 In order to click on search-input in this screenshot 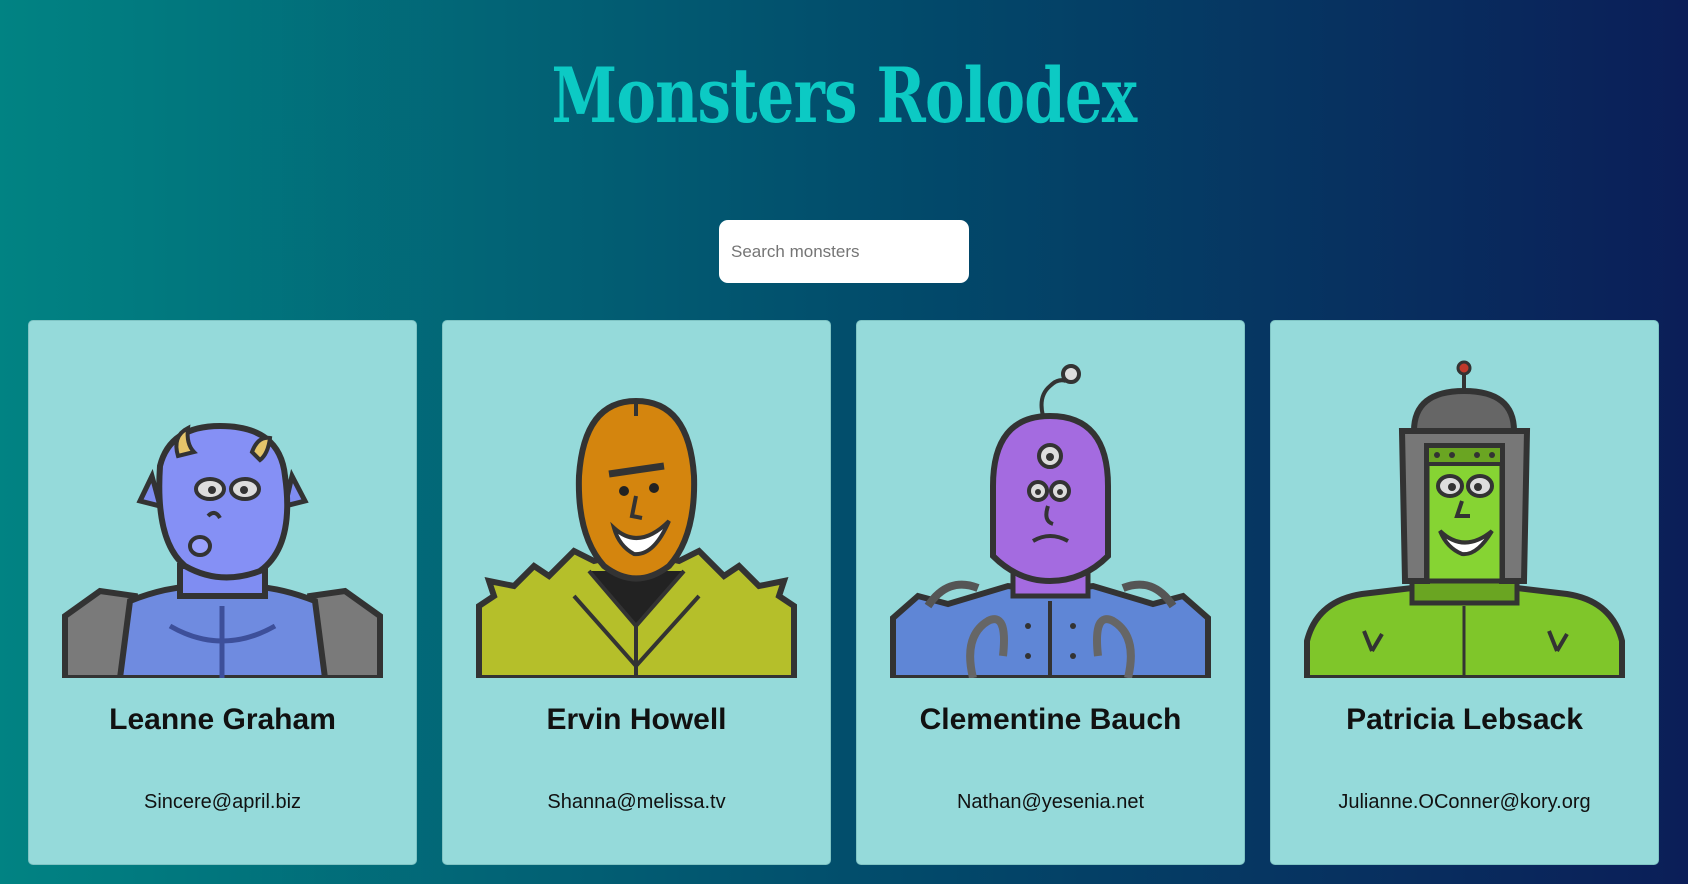, I will do `click(844, 251)`.